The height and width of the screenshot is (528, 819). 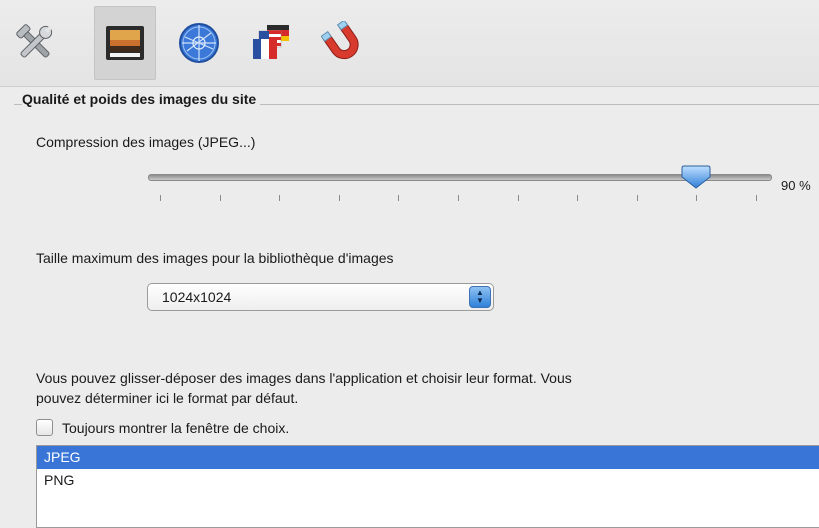 What do you see at coordinates (428, 457) in the screenshot?
I see `list-item-jpeg: JPEG` at bounding box center [428, 457].